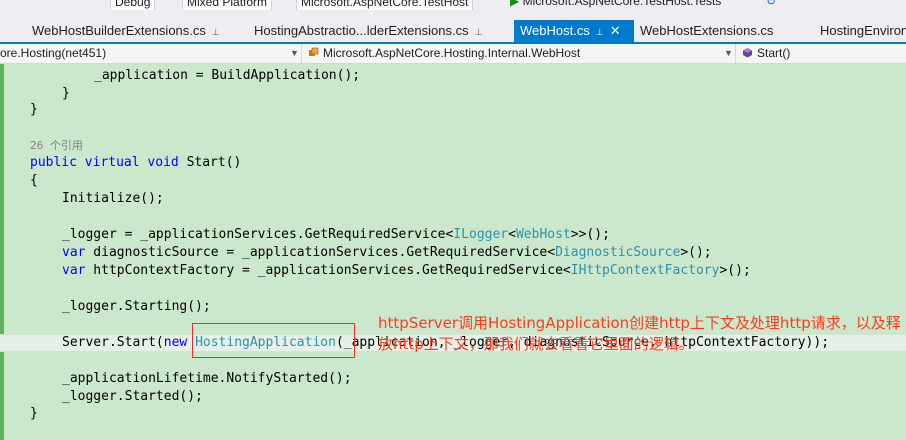  I want to click on run-target-label: Microsoft.AspNetCore.TestHost.Tests, so click(622, 4).